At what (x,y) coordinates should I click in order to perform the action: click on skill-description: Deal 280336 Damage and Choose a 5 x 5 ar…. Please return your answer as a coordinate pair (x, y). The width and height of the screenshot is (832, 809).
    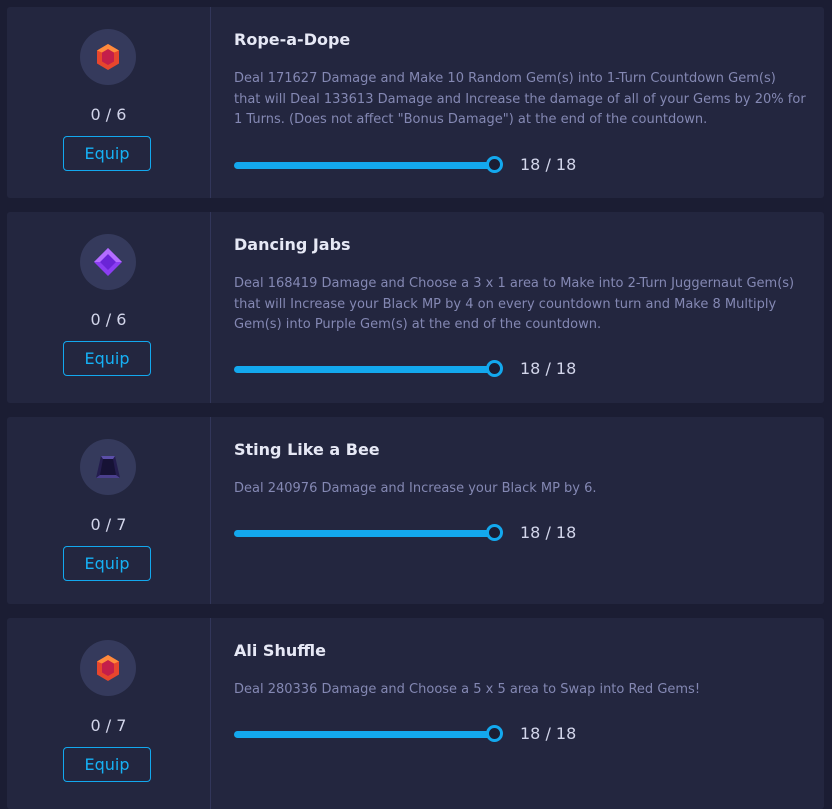
    Looking at the image, I should click on (467, 689).